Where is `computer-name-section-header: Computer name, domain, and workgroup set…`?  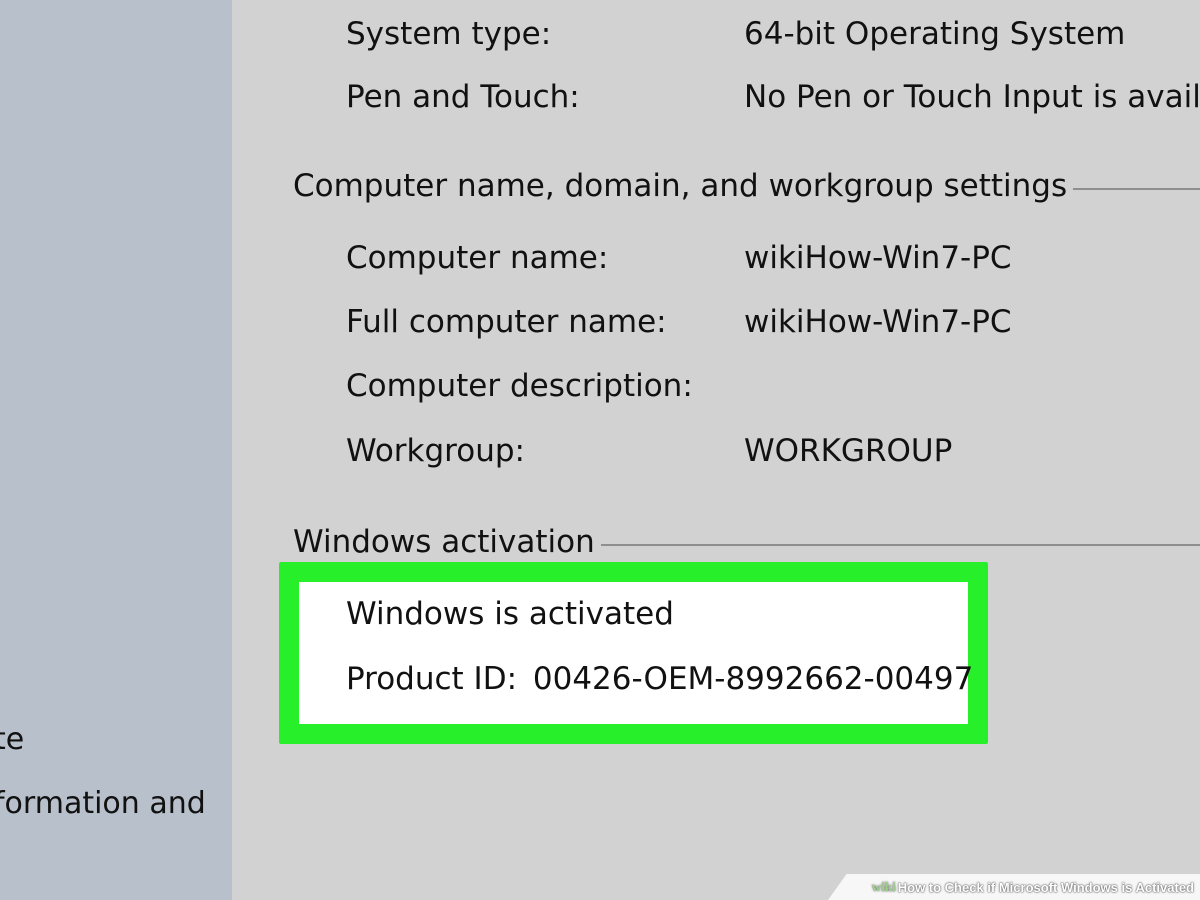
computer-name-section-header: Computer name, domain, and workgroup set… is located at coordinates (746, 186).